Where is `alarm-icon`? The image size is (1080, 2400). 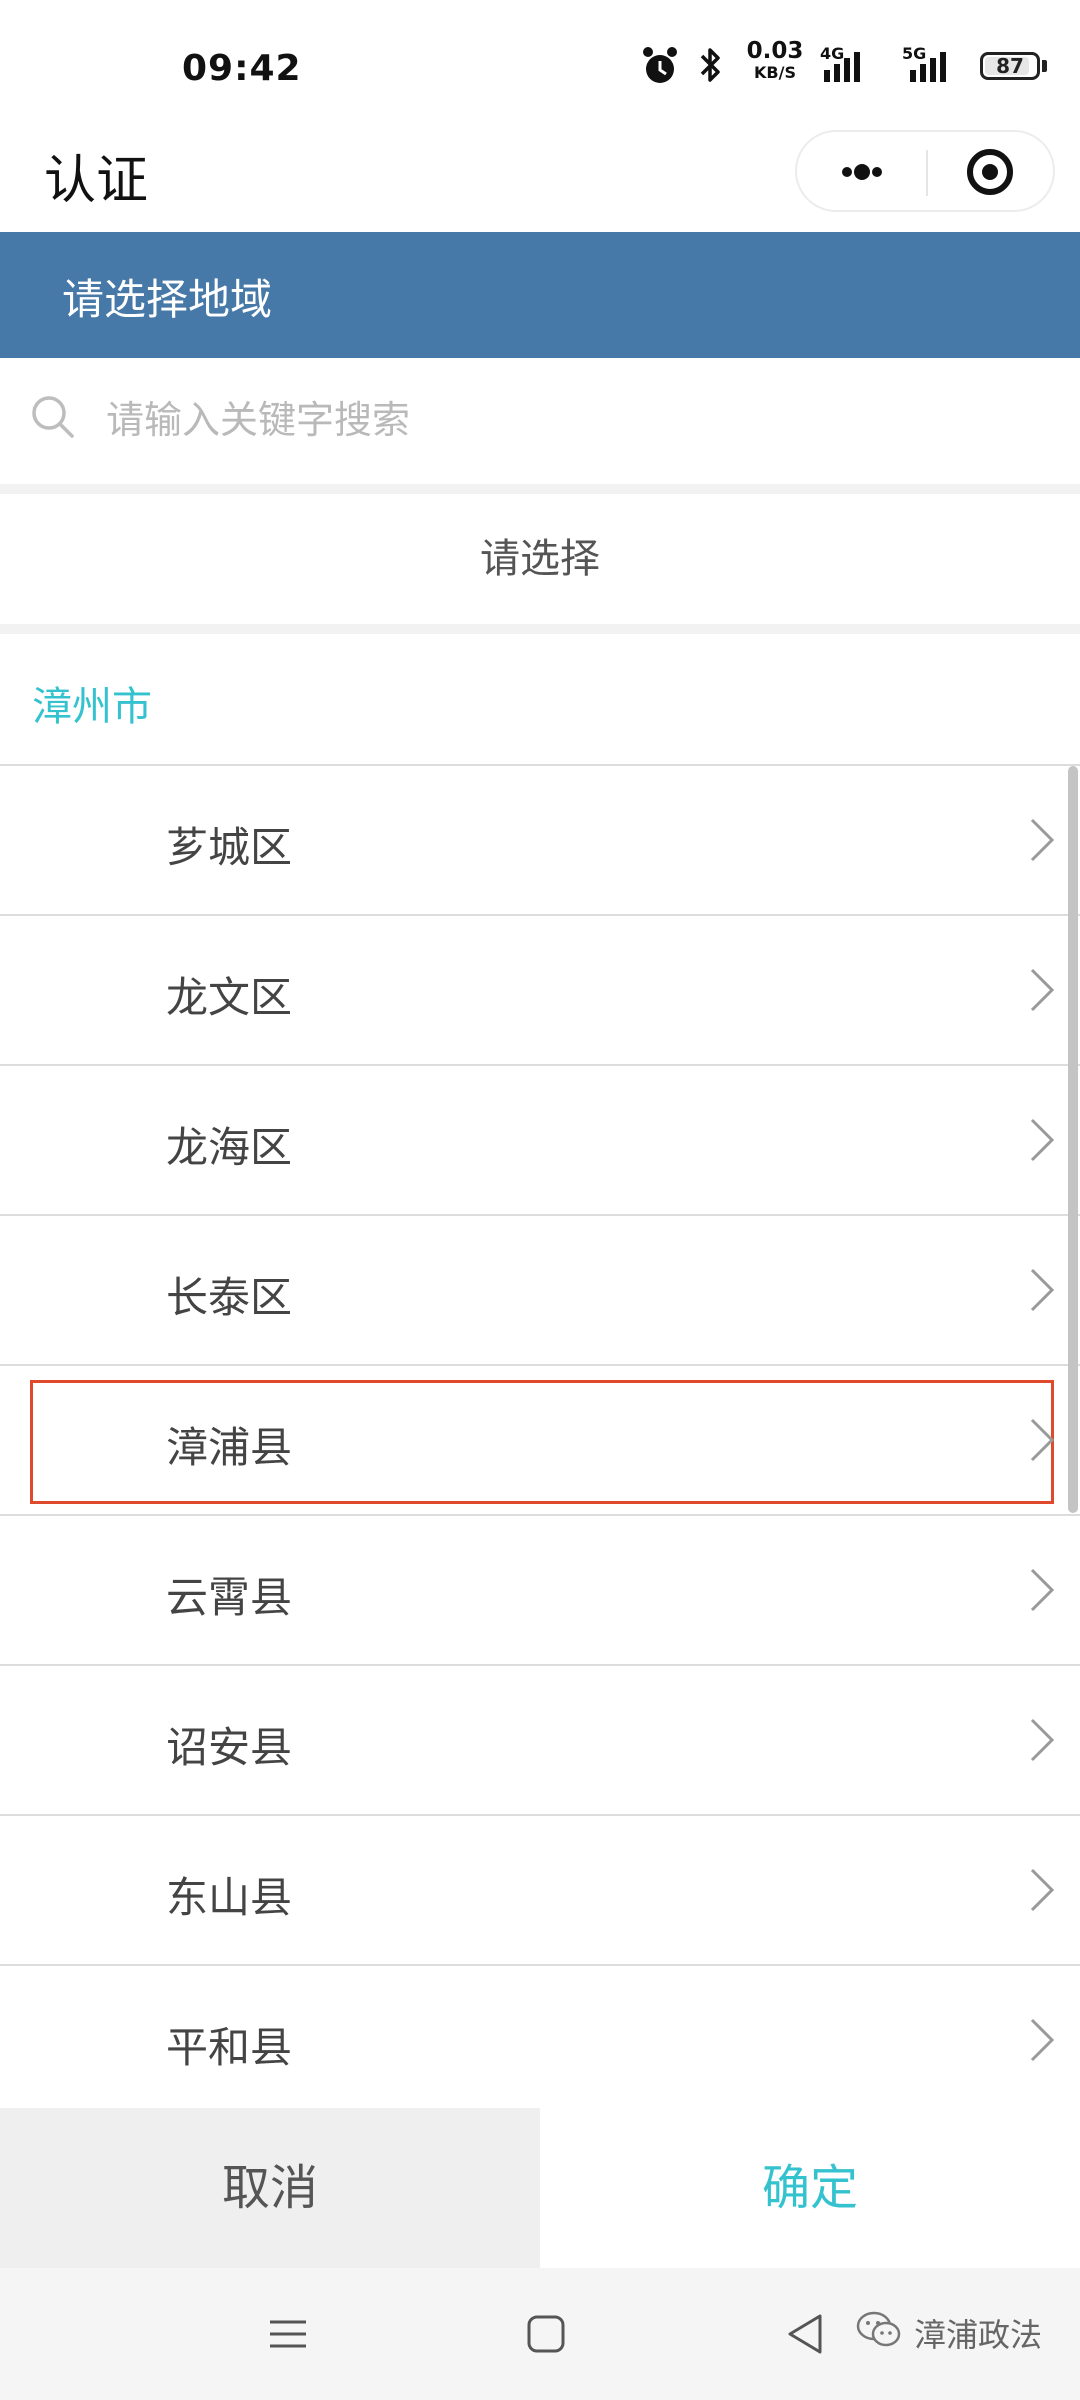 alarm-icon is located at coordinates (660, 65).